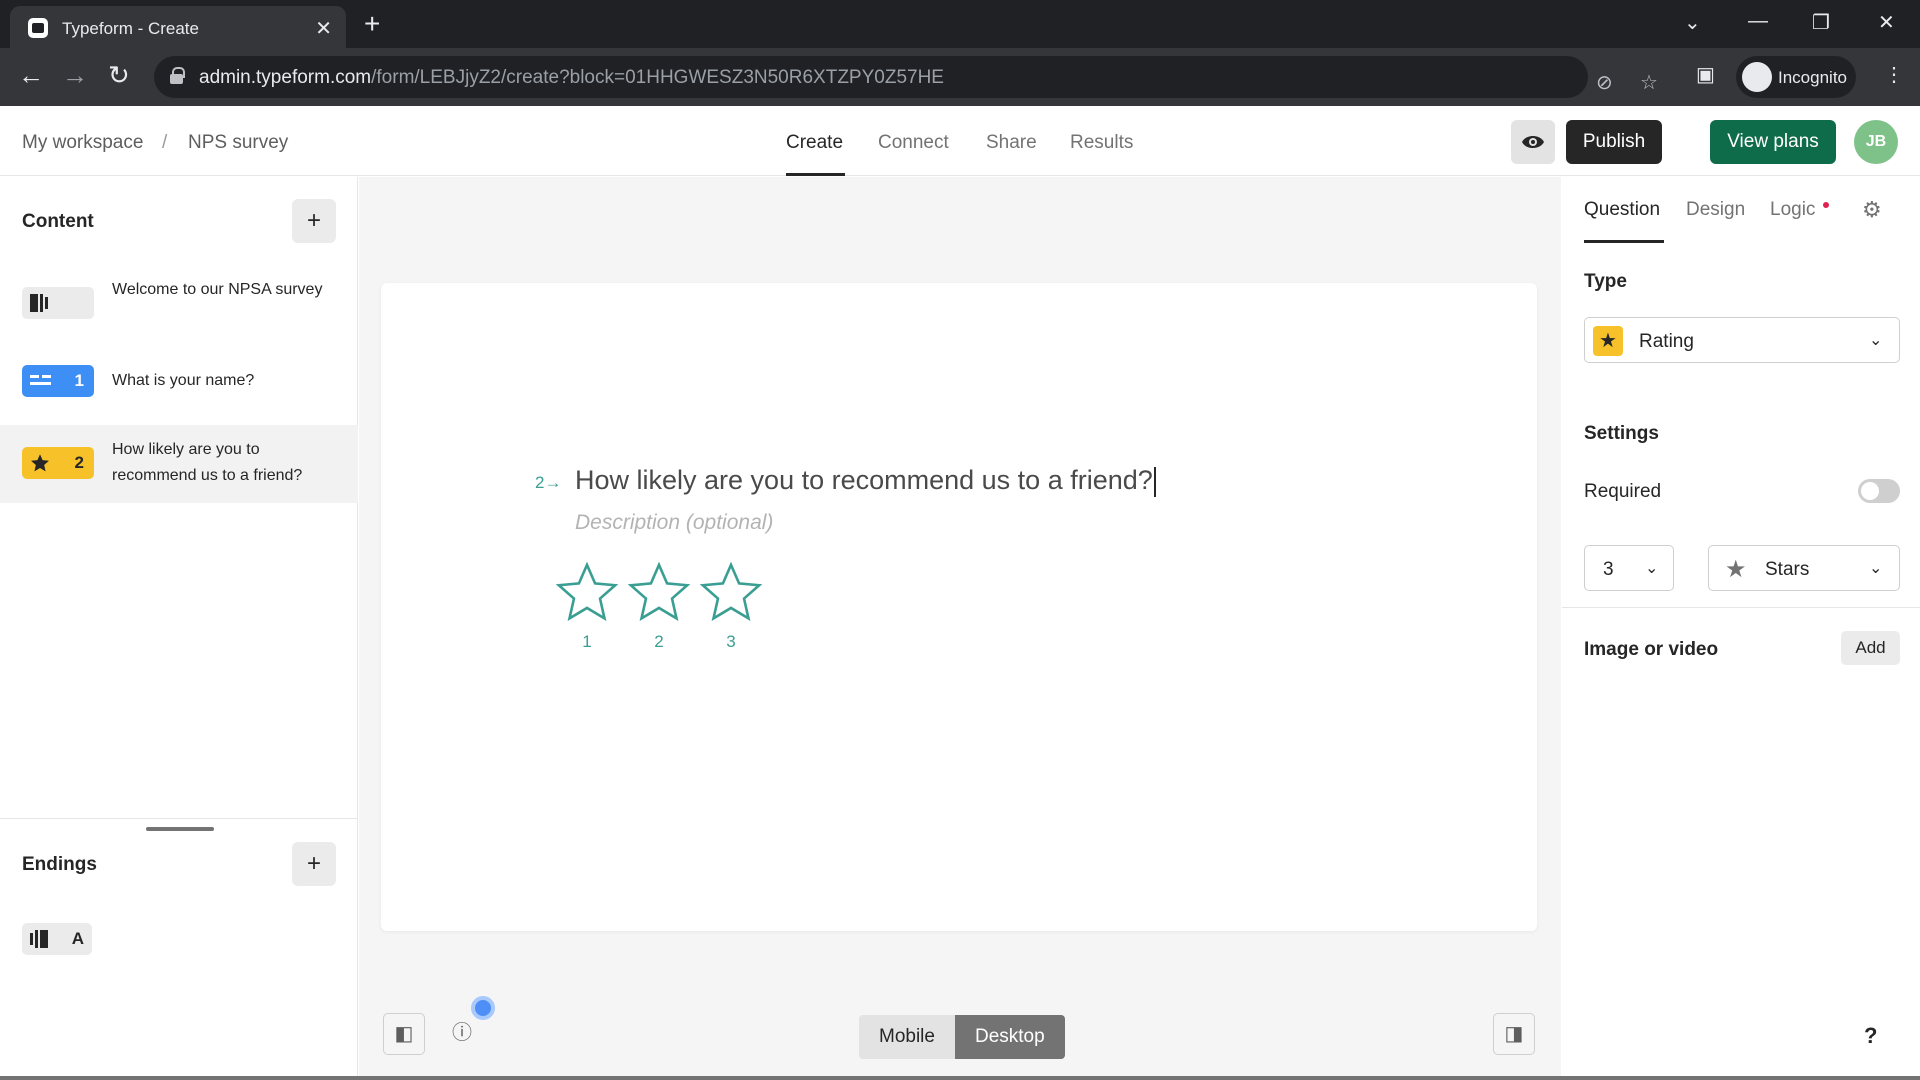 The width and height of the screenshot is (1920, 1080). I want to click on publish-button: Publish, so click(1614, 142).